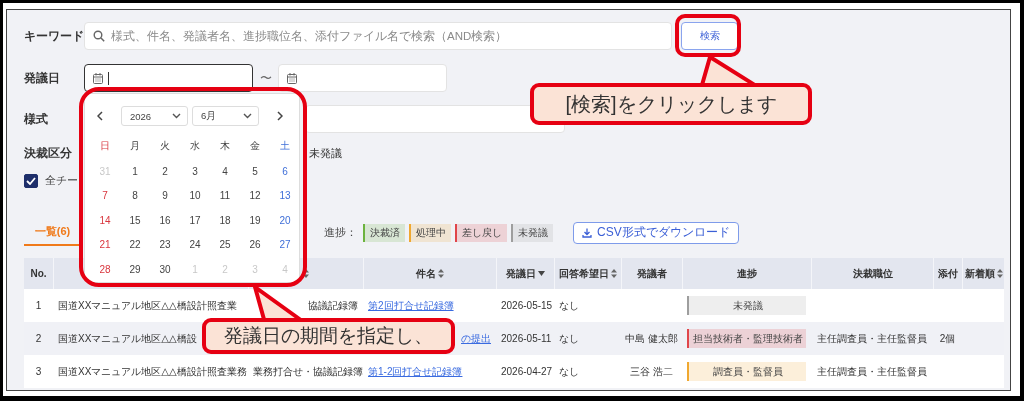  What do you see at coordinates (195, 146) in the screenshot?
I see `weekday-label: 水` at bounding box center [195, 146].